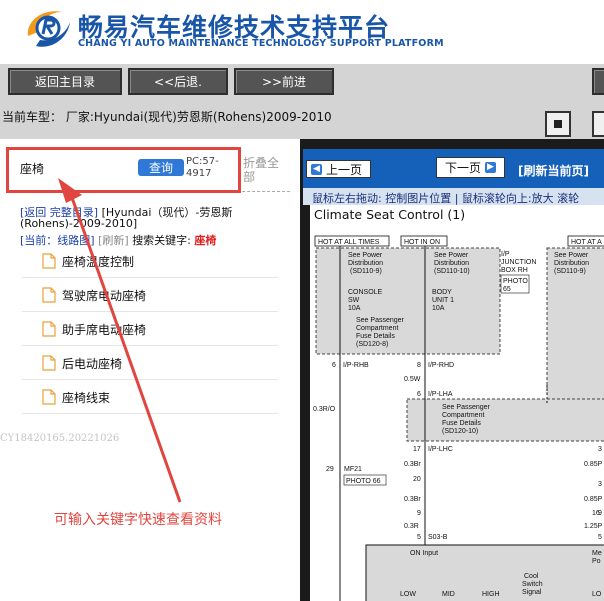 Image resolution: width=604 pixels, height=601 pixels. What do you see at coordinates (507, 289) in the screenshot?
I see `diagram-label: 65` at bounding box center [507, 289].